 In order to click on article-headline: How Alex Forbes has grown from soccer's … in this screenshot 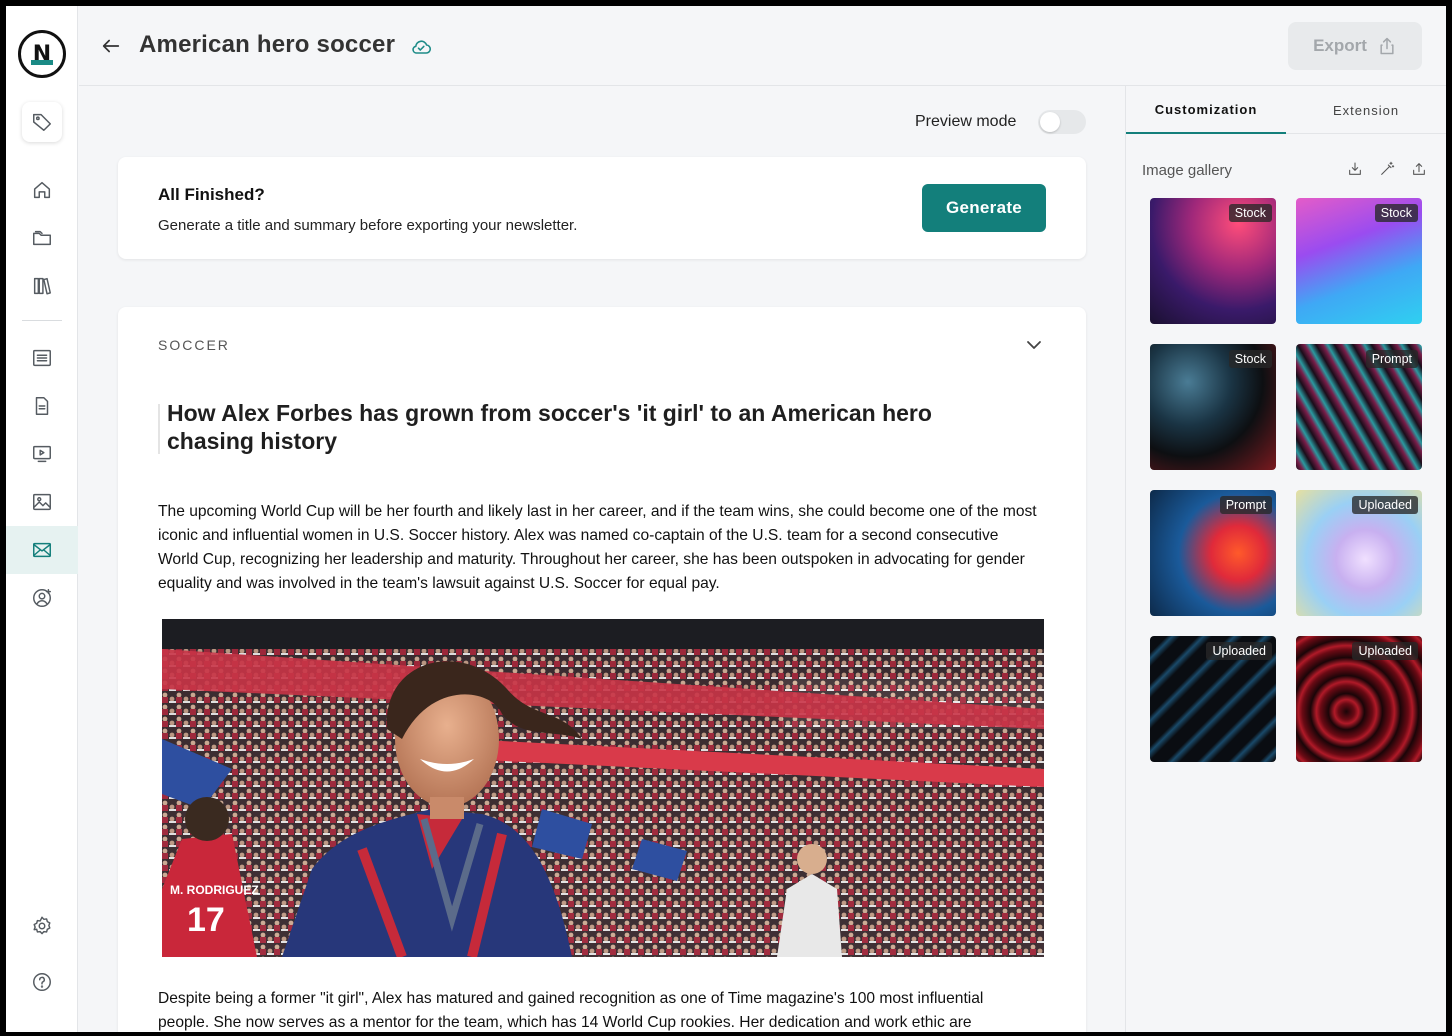, I will do `click(577, 427)`.